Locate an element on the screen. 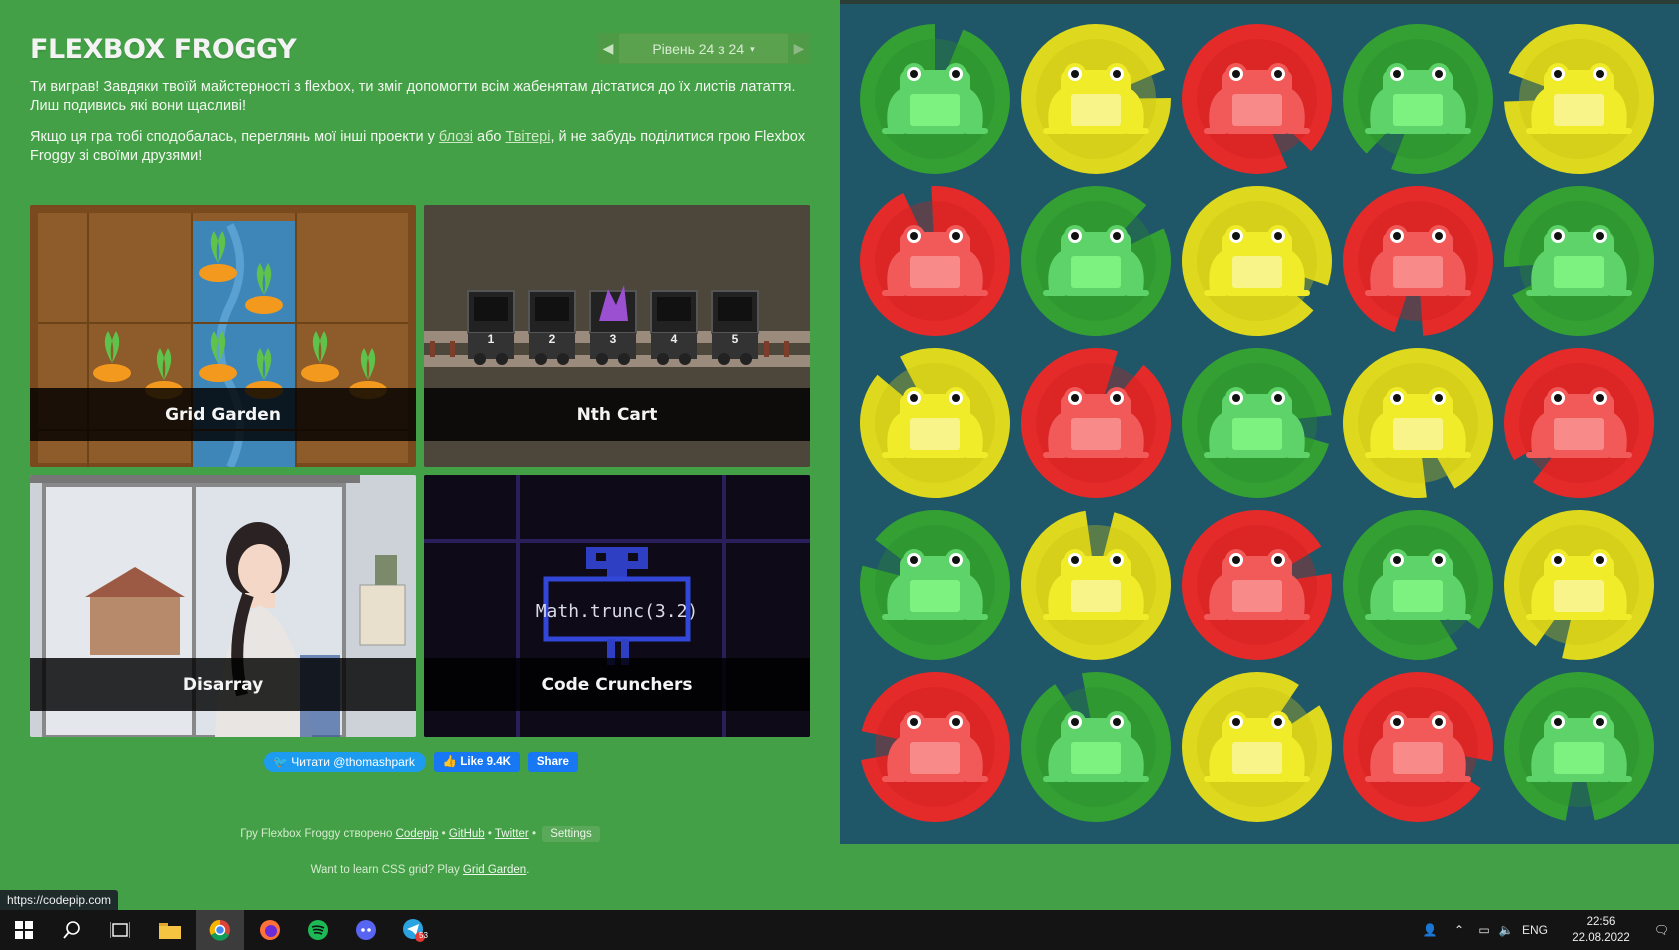  language-indicator: ENG is located at coordinates (1535, 930).